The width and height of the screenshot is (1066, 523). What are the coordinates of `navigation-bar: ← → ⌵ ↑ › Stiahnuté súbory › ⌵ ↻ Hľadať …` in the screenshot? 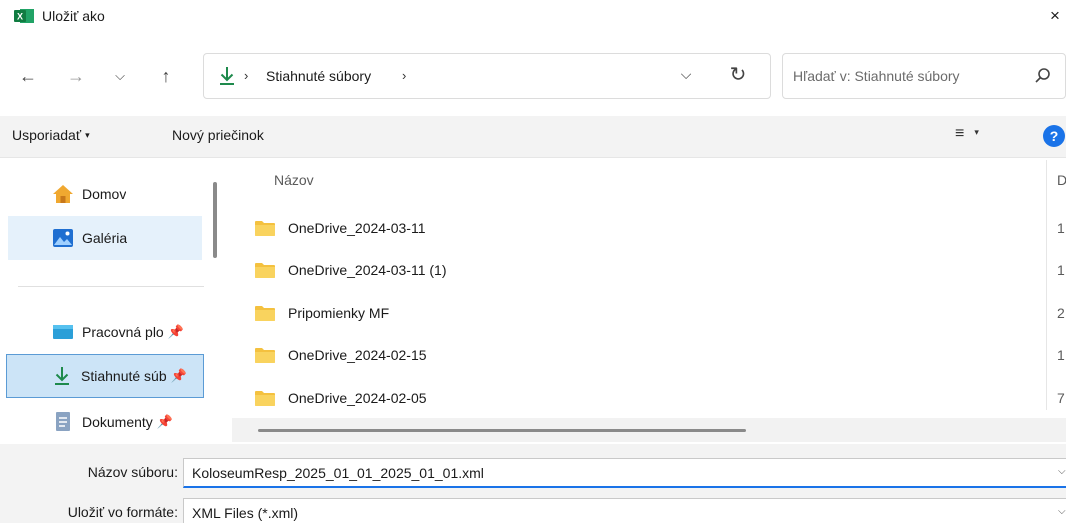 It's located at (533, 76).